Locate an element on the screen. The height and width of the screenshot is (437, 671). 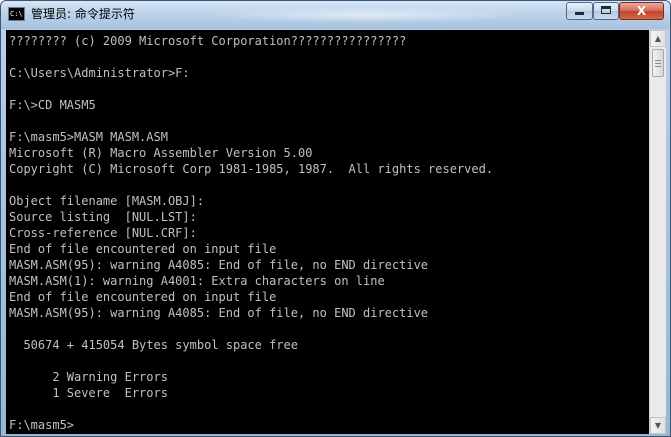
title-bar: C:\. 管理员: 命令提示符 X is located at coordinates (335, 15).